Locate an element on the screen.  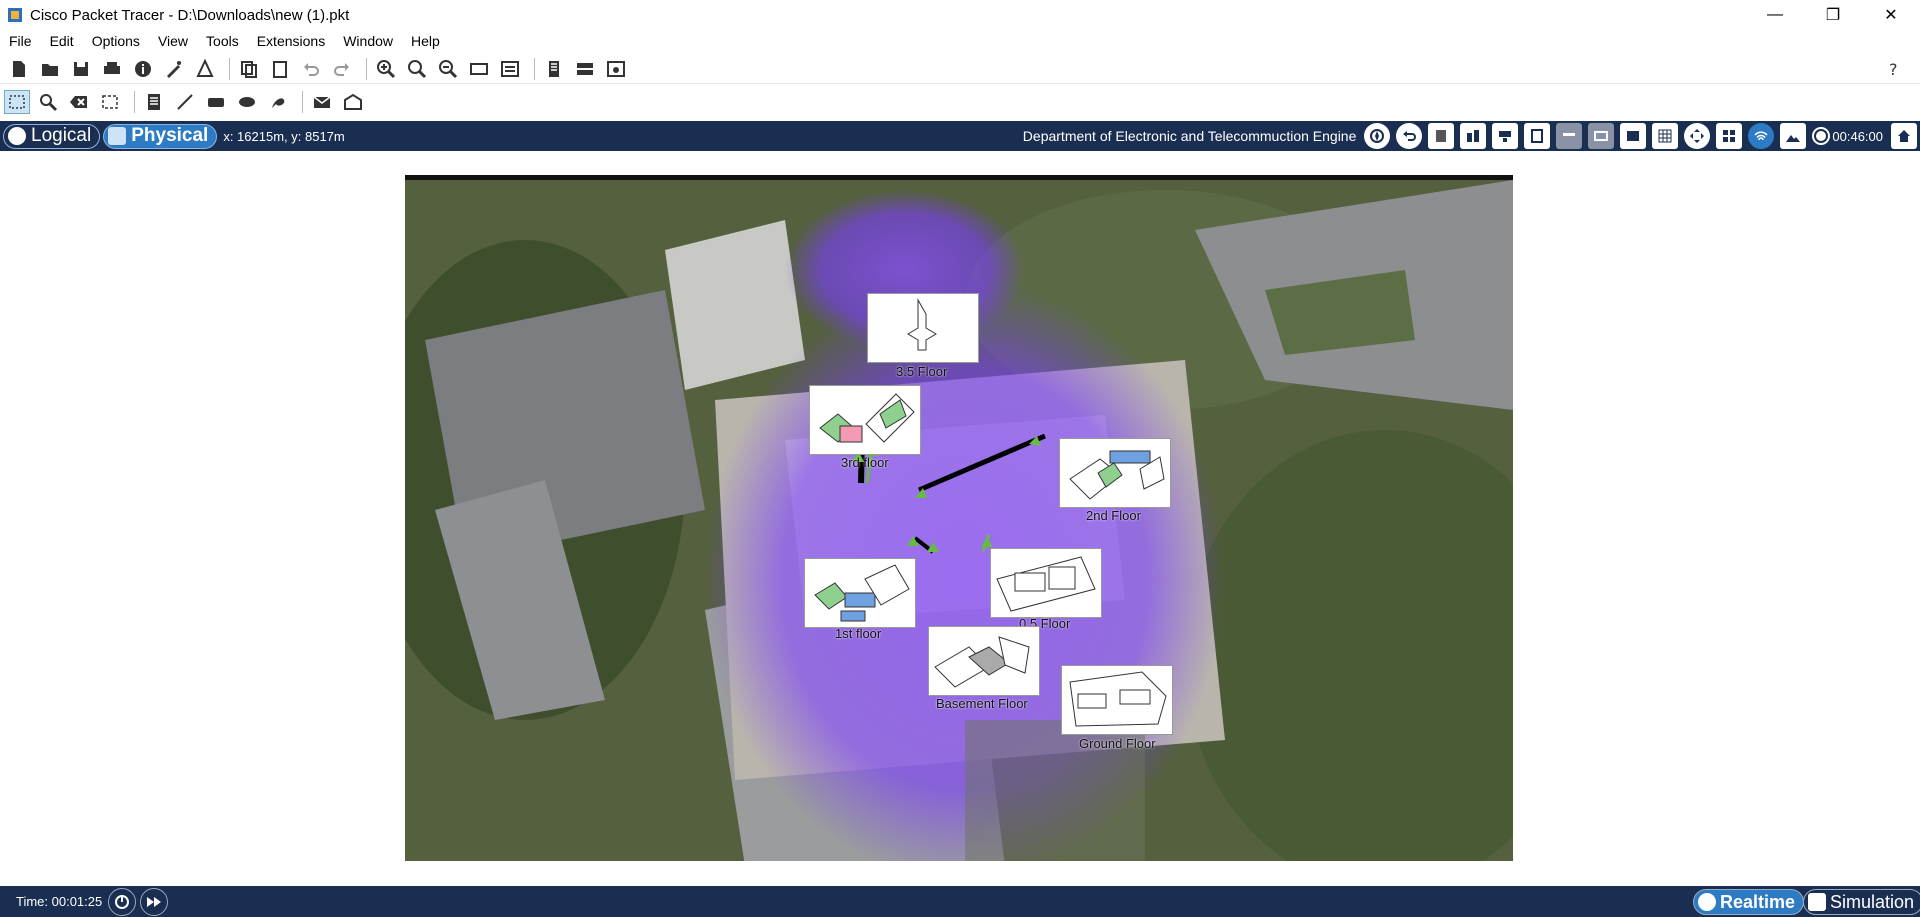
simulation-time: Time: 00:01:25 is located at coordinates (59, 901).